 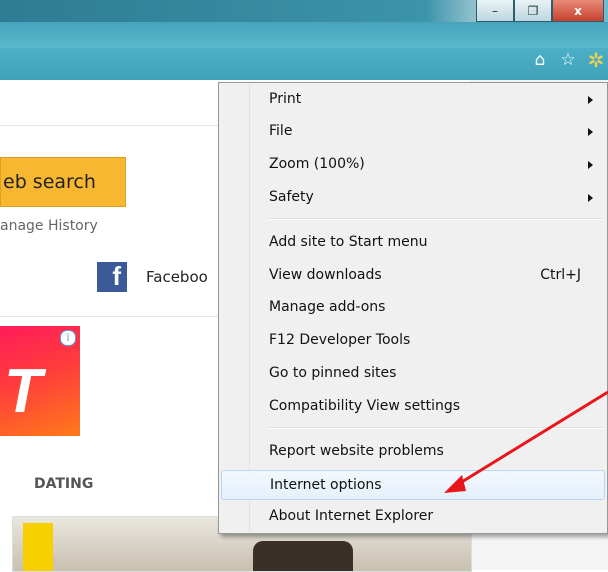 I want to click on ad-logo: T, so click(x=23, y=391).